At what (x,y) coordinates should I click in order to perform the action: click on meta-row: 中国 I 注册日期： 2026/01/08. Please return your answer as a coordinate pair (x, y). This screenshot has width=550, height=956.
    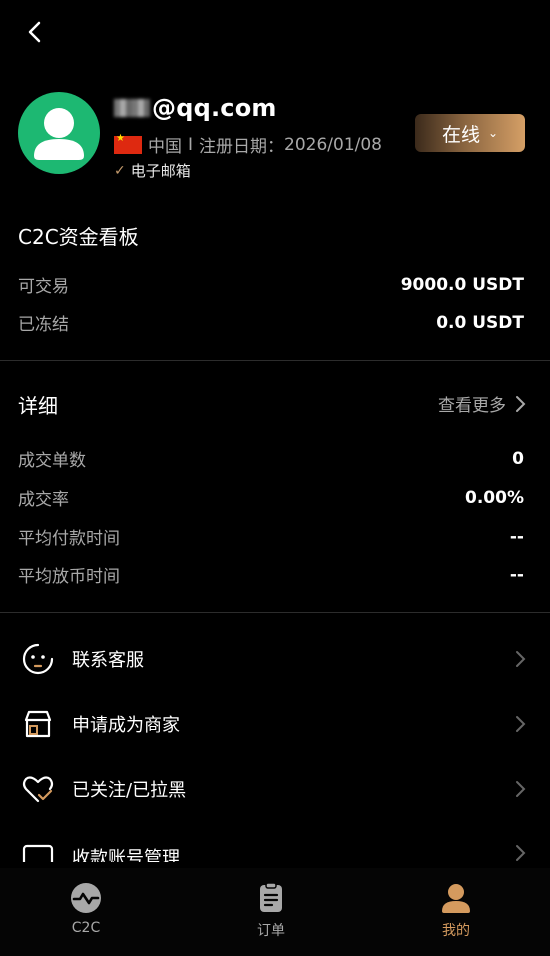
    Looking at the image, I should click on (248, 144).